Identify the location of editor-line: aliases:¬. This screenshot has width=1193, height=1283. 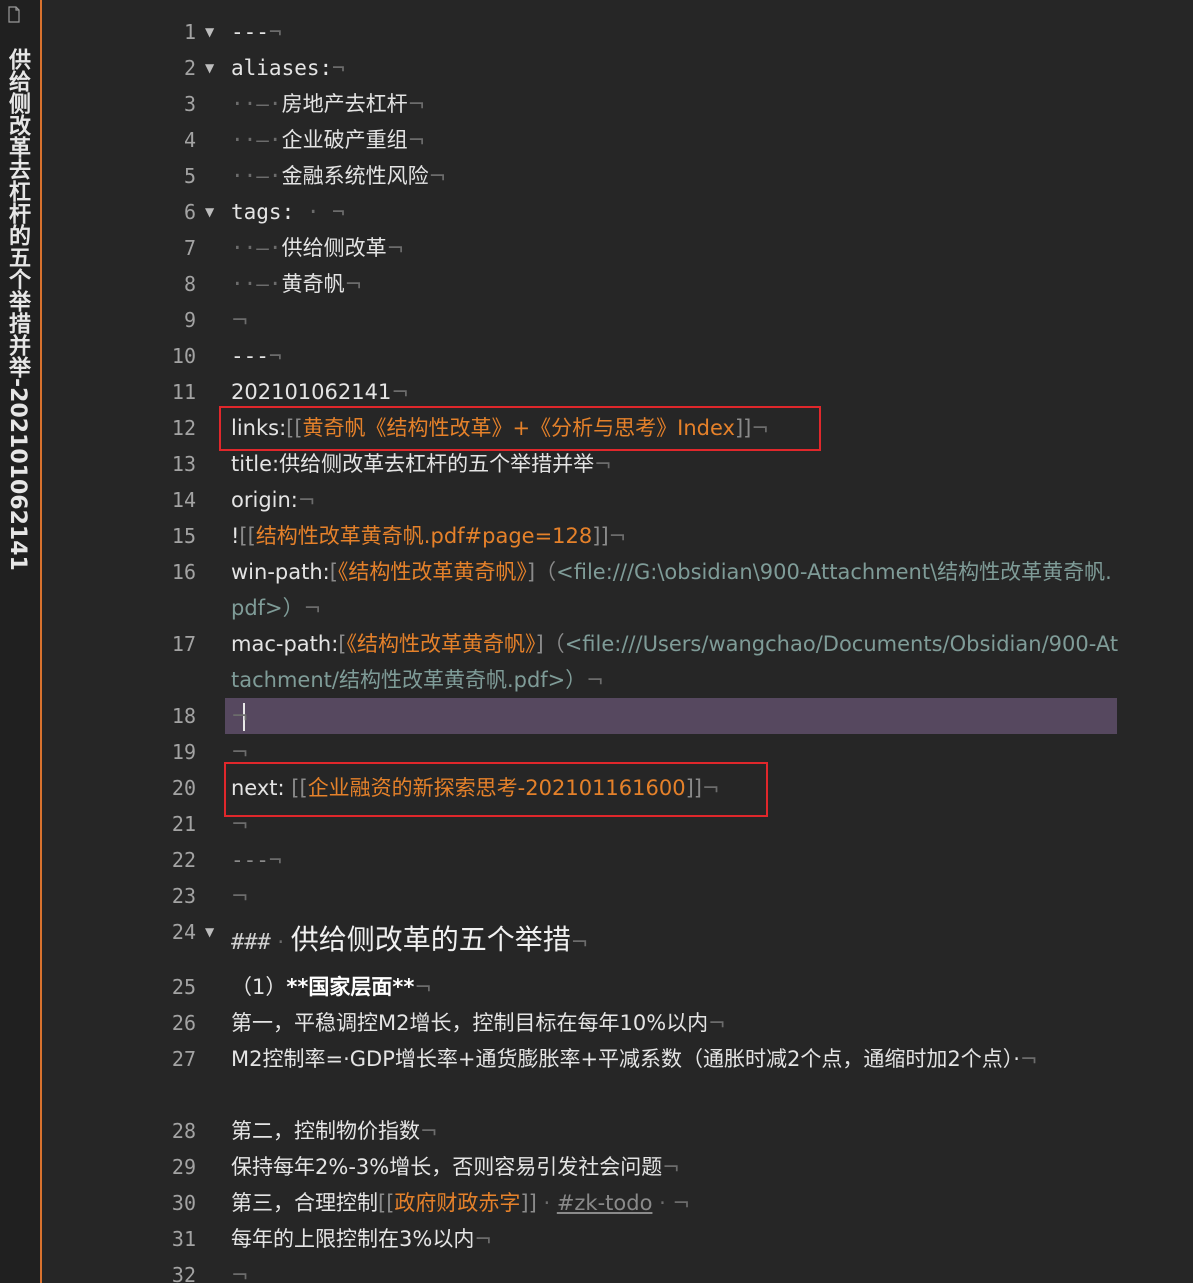
(676, 68).